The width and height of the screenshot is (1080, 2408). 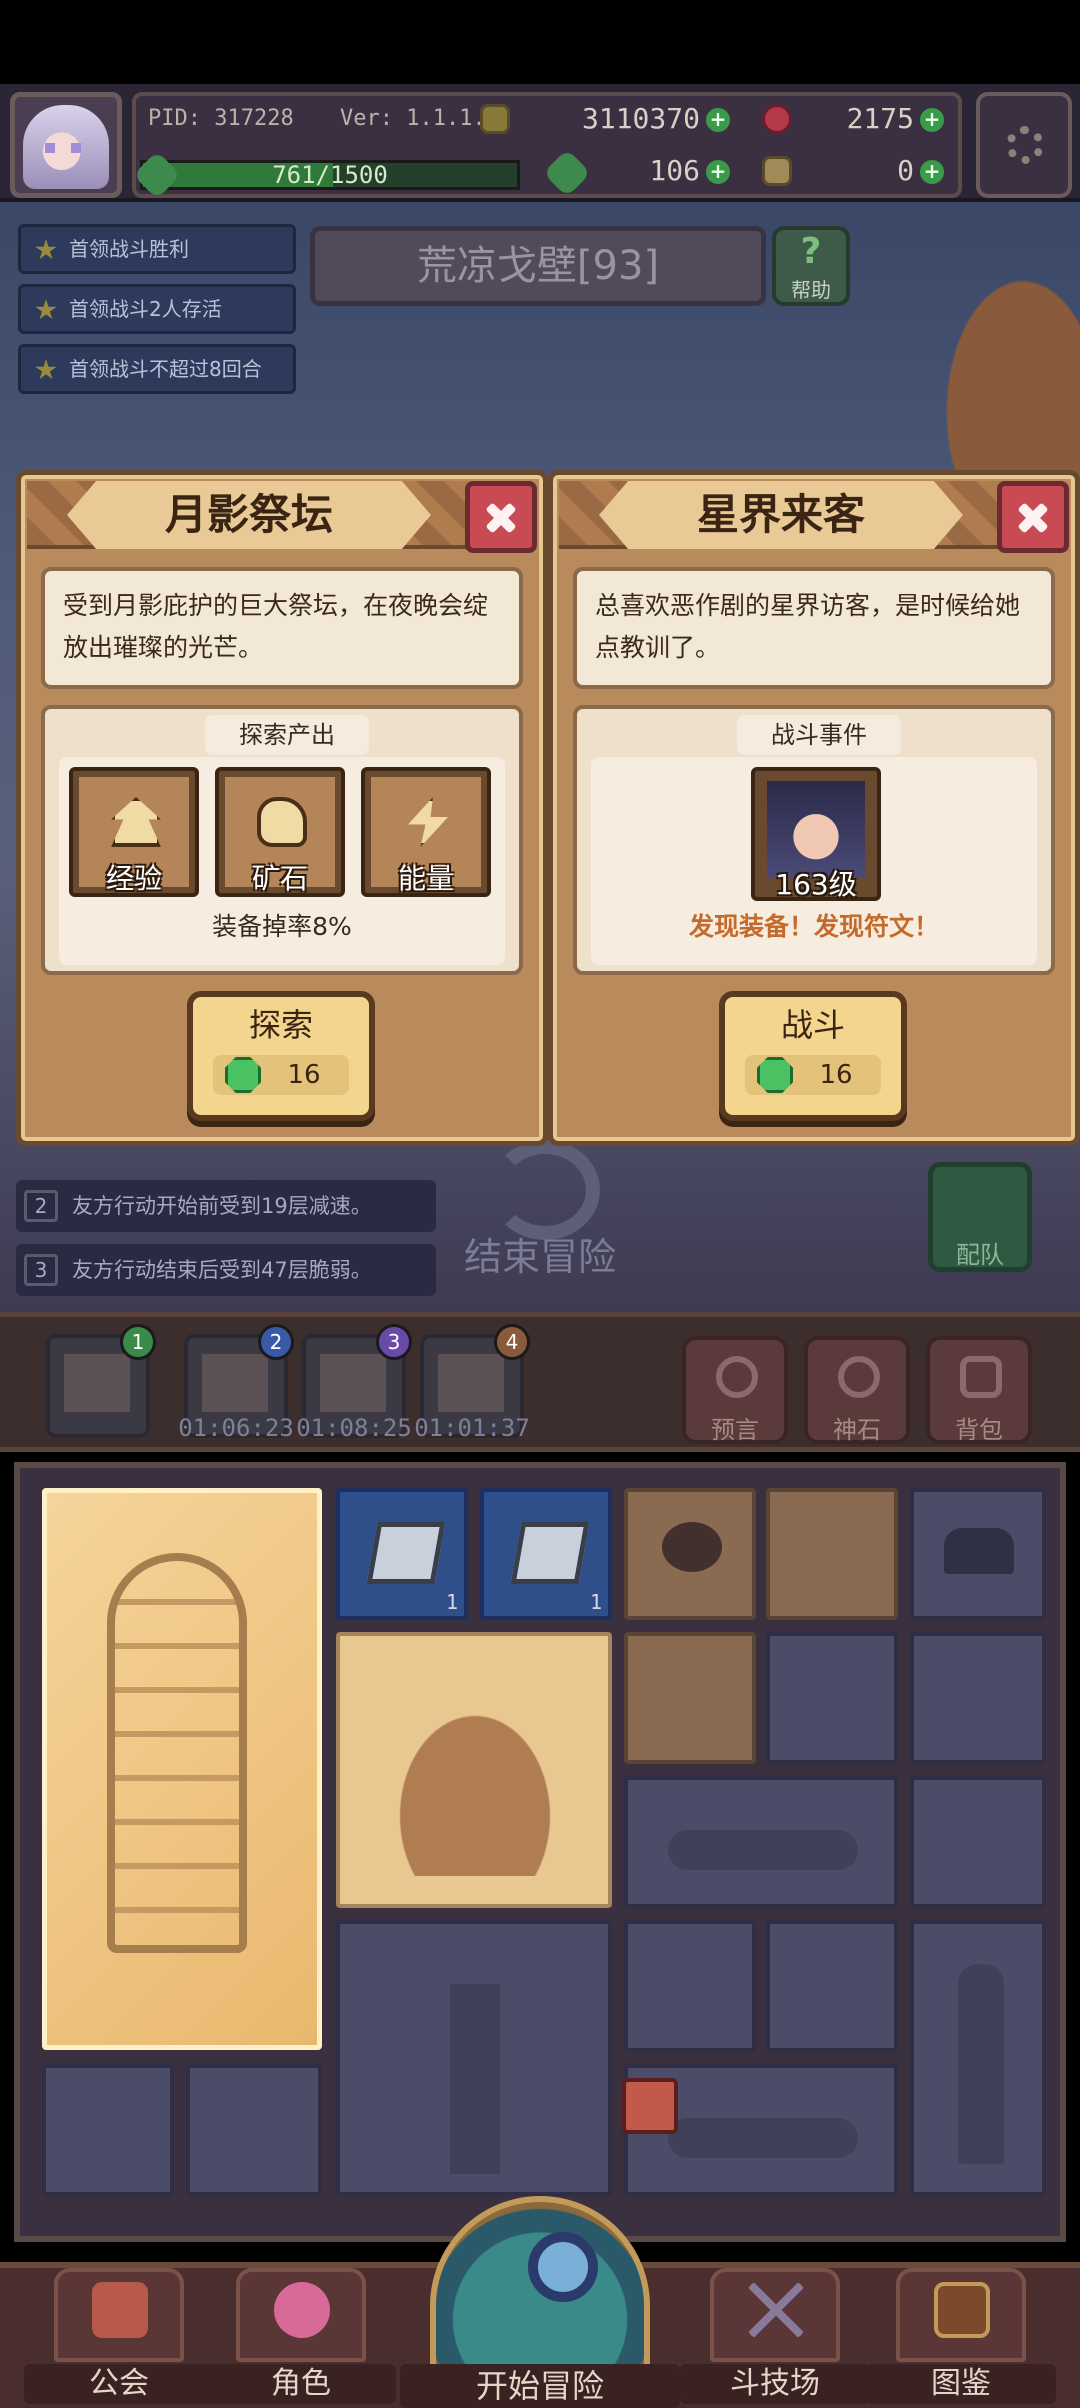 What do you see at coordinates (813, 1075) in the screenshot?
I see `cost-pill: 16` at bounding box center [813, 1075].